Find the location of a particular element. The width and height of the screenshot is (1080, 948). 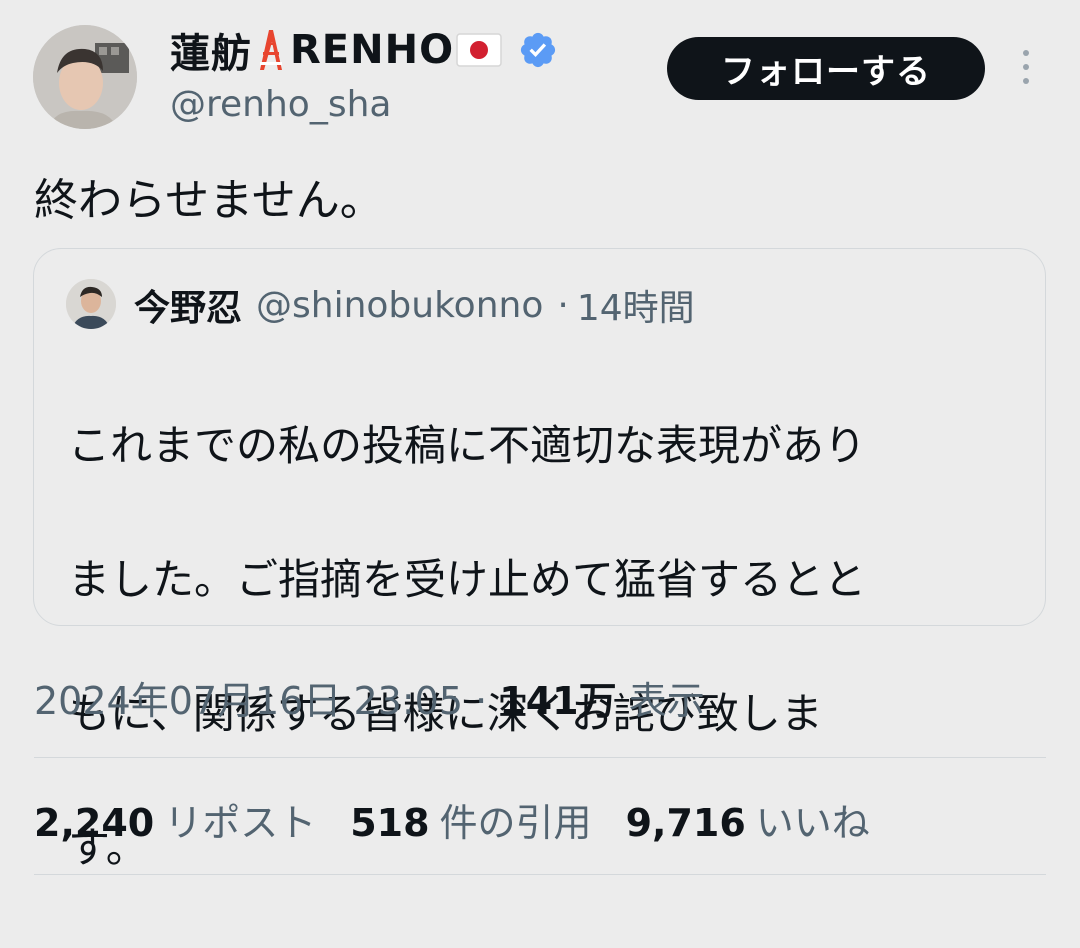

views-label: 表示 is located at coordinates (666, 701).